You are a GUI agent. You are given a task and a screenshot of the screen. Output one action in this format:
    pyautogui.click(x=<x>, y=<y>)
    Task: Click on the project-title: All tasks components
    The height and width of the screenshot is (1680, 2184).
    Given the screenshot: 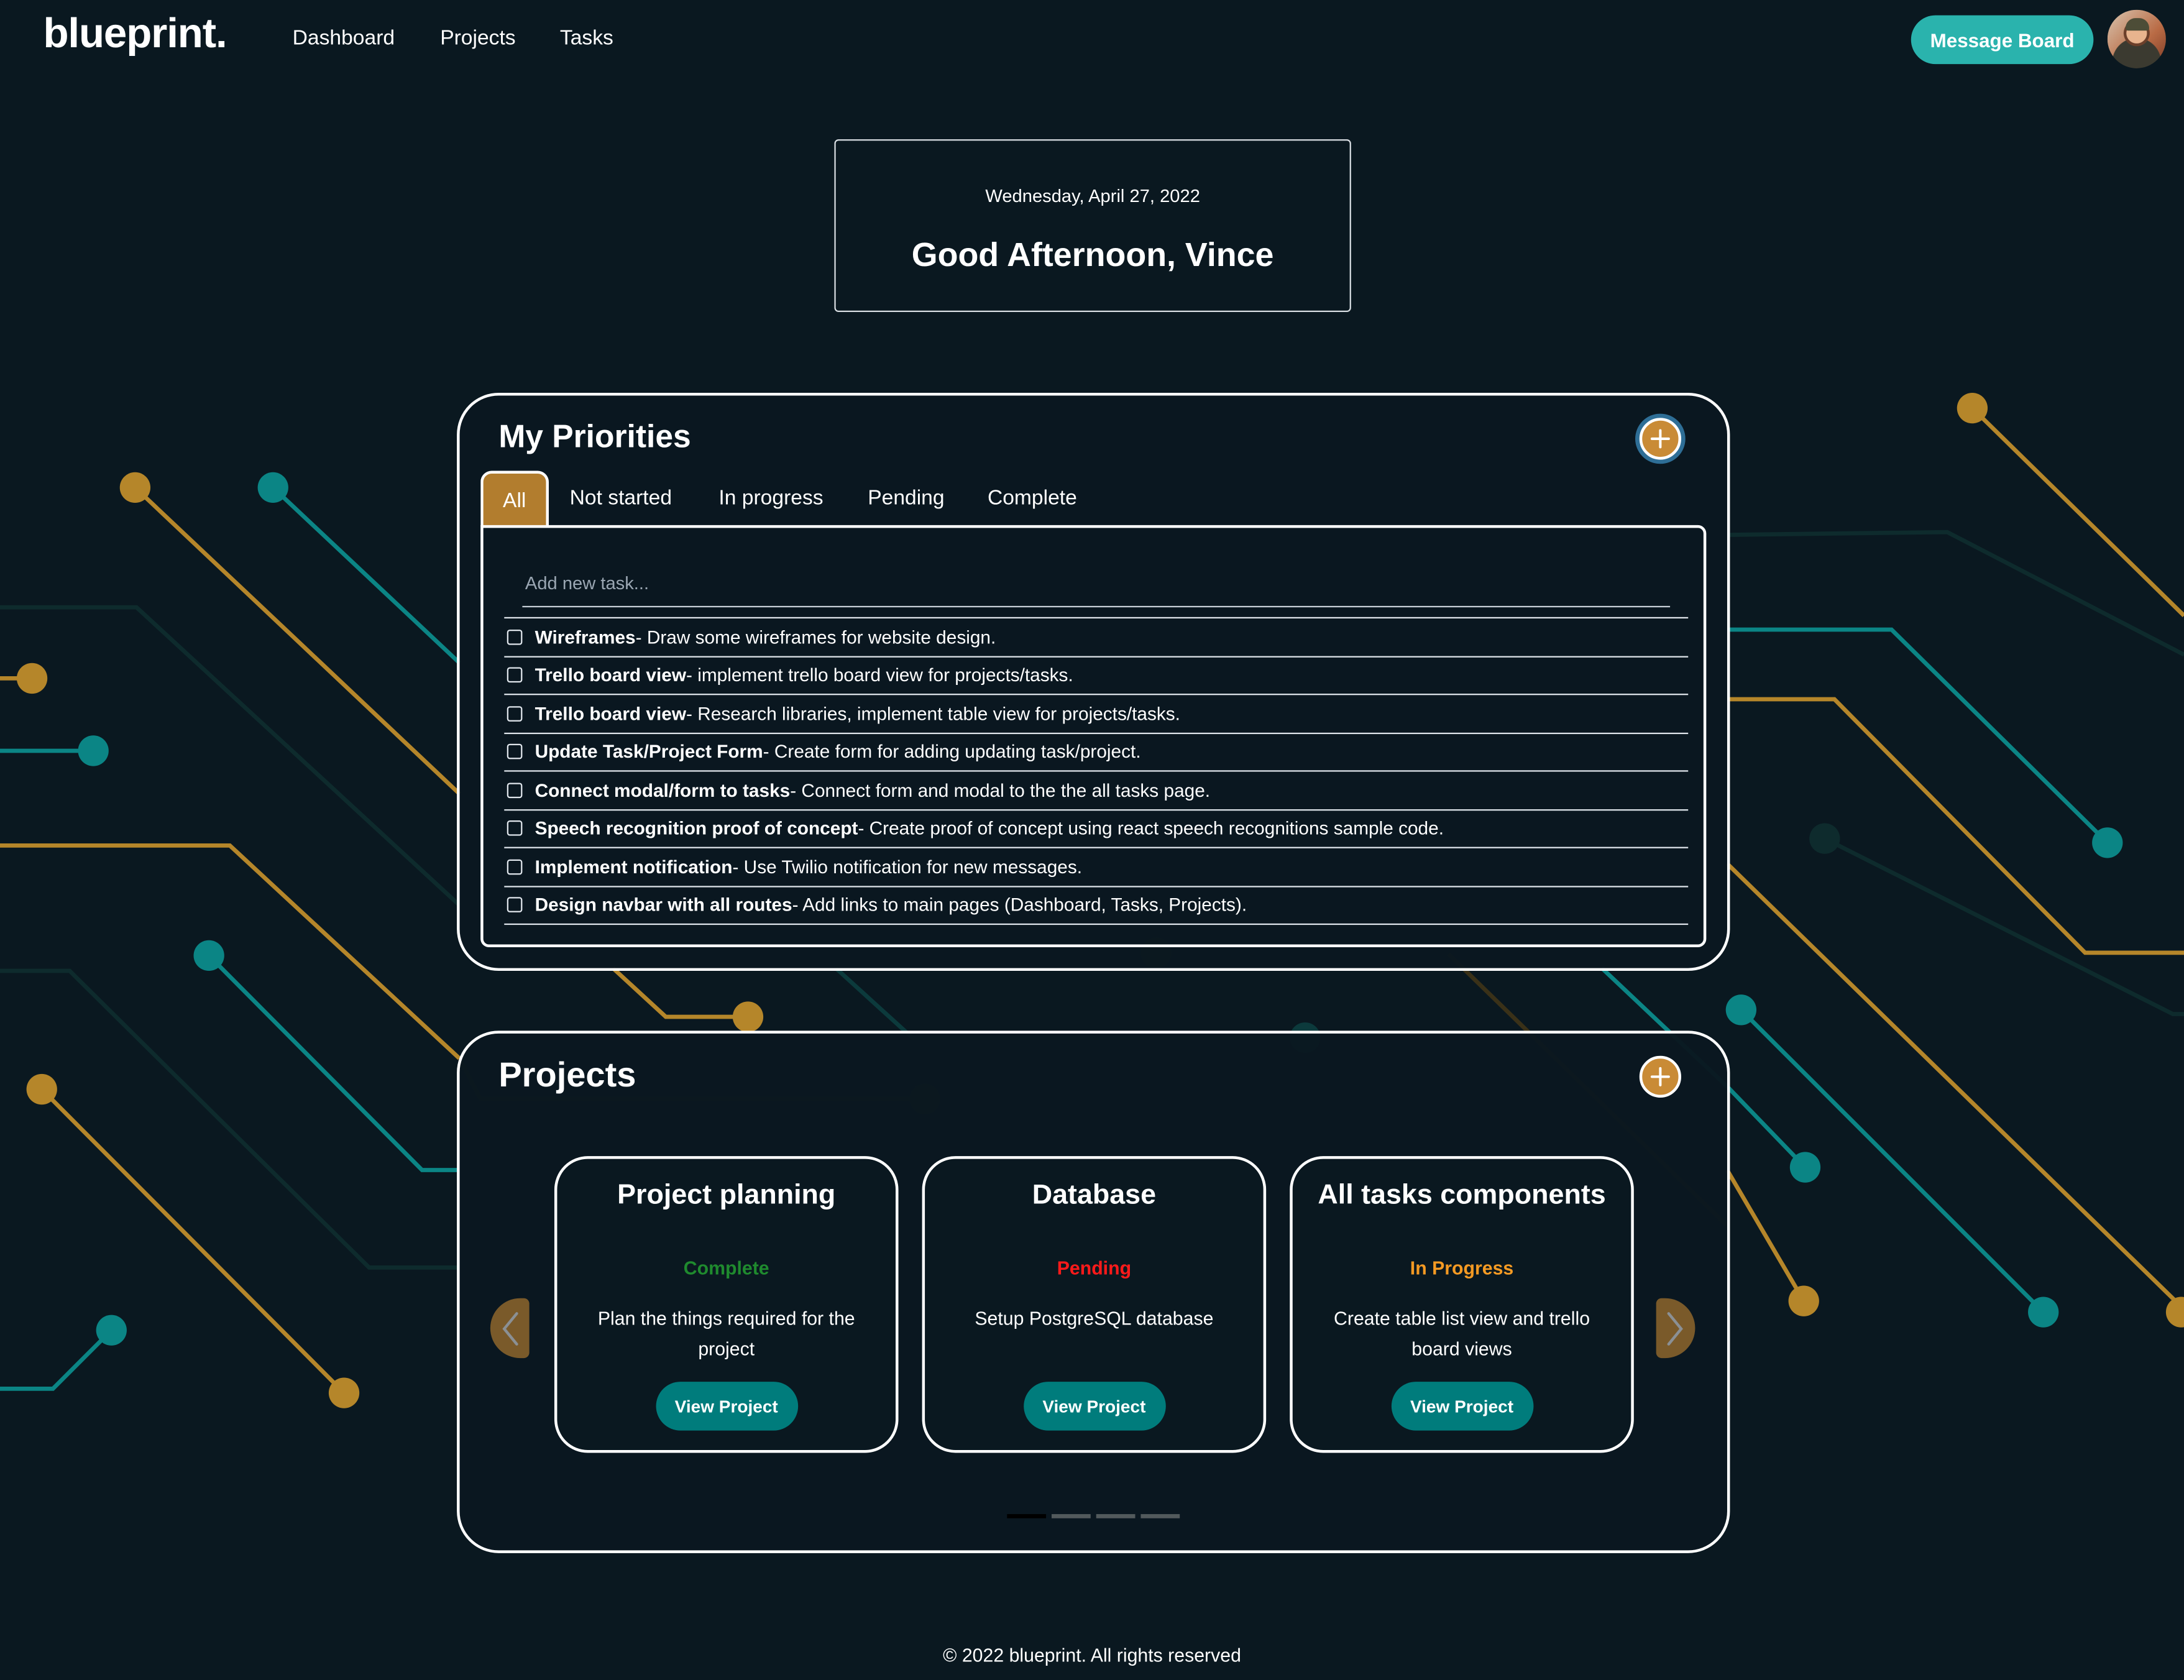 What is the action you would take?
    pyautogui.click(x=1462, y=1195)
    